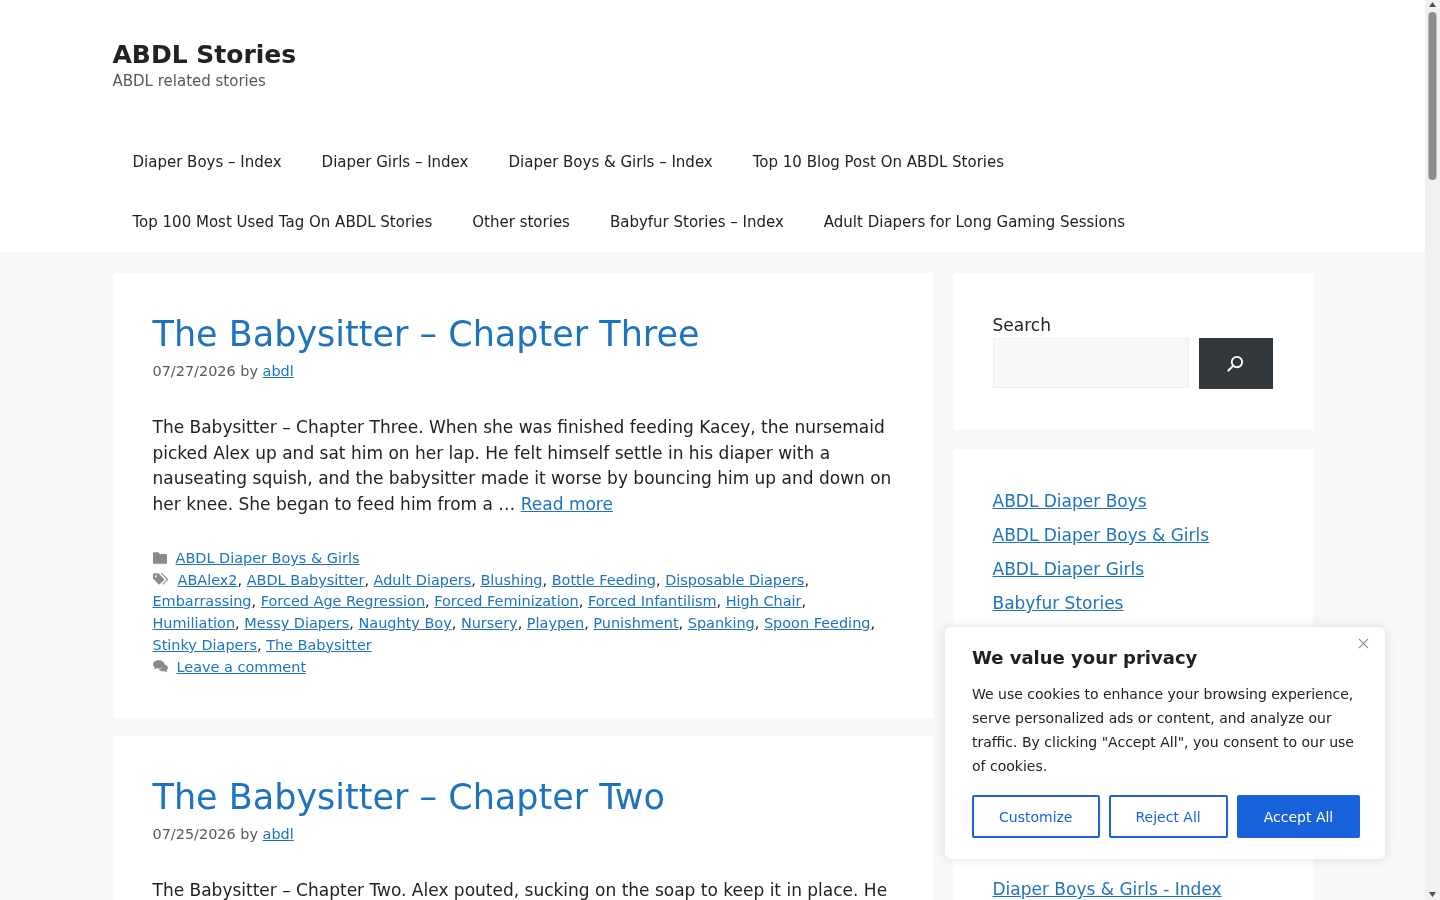 The width and height of the screenshot is (1440, 900). What do you see at coordinates (735, 579) in the screenshot?
I see `tag-link: Disposable Diapers` at bounding box center [735, 579].